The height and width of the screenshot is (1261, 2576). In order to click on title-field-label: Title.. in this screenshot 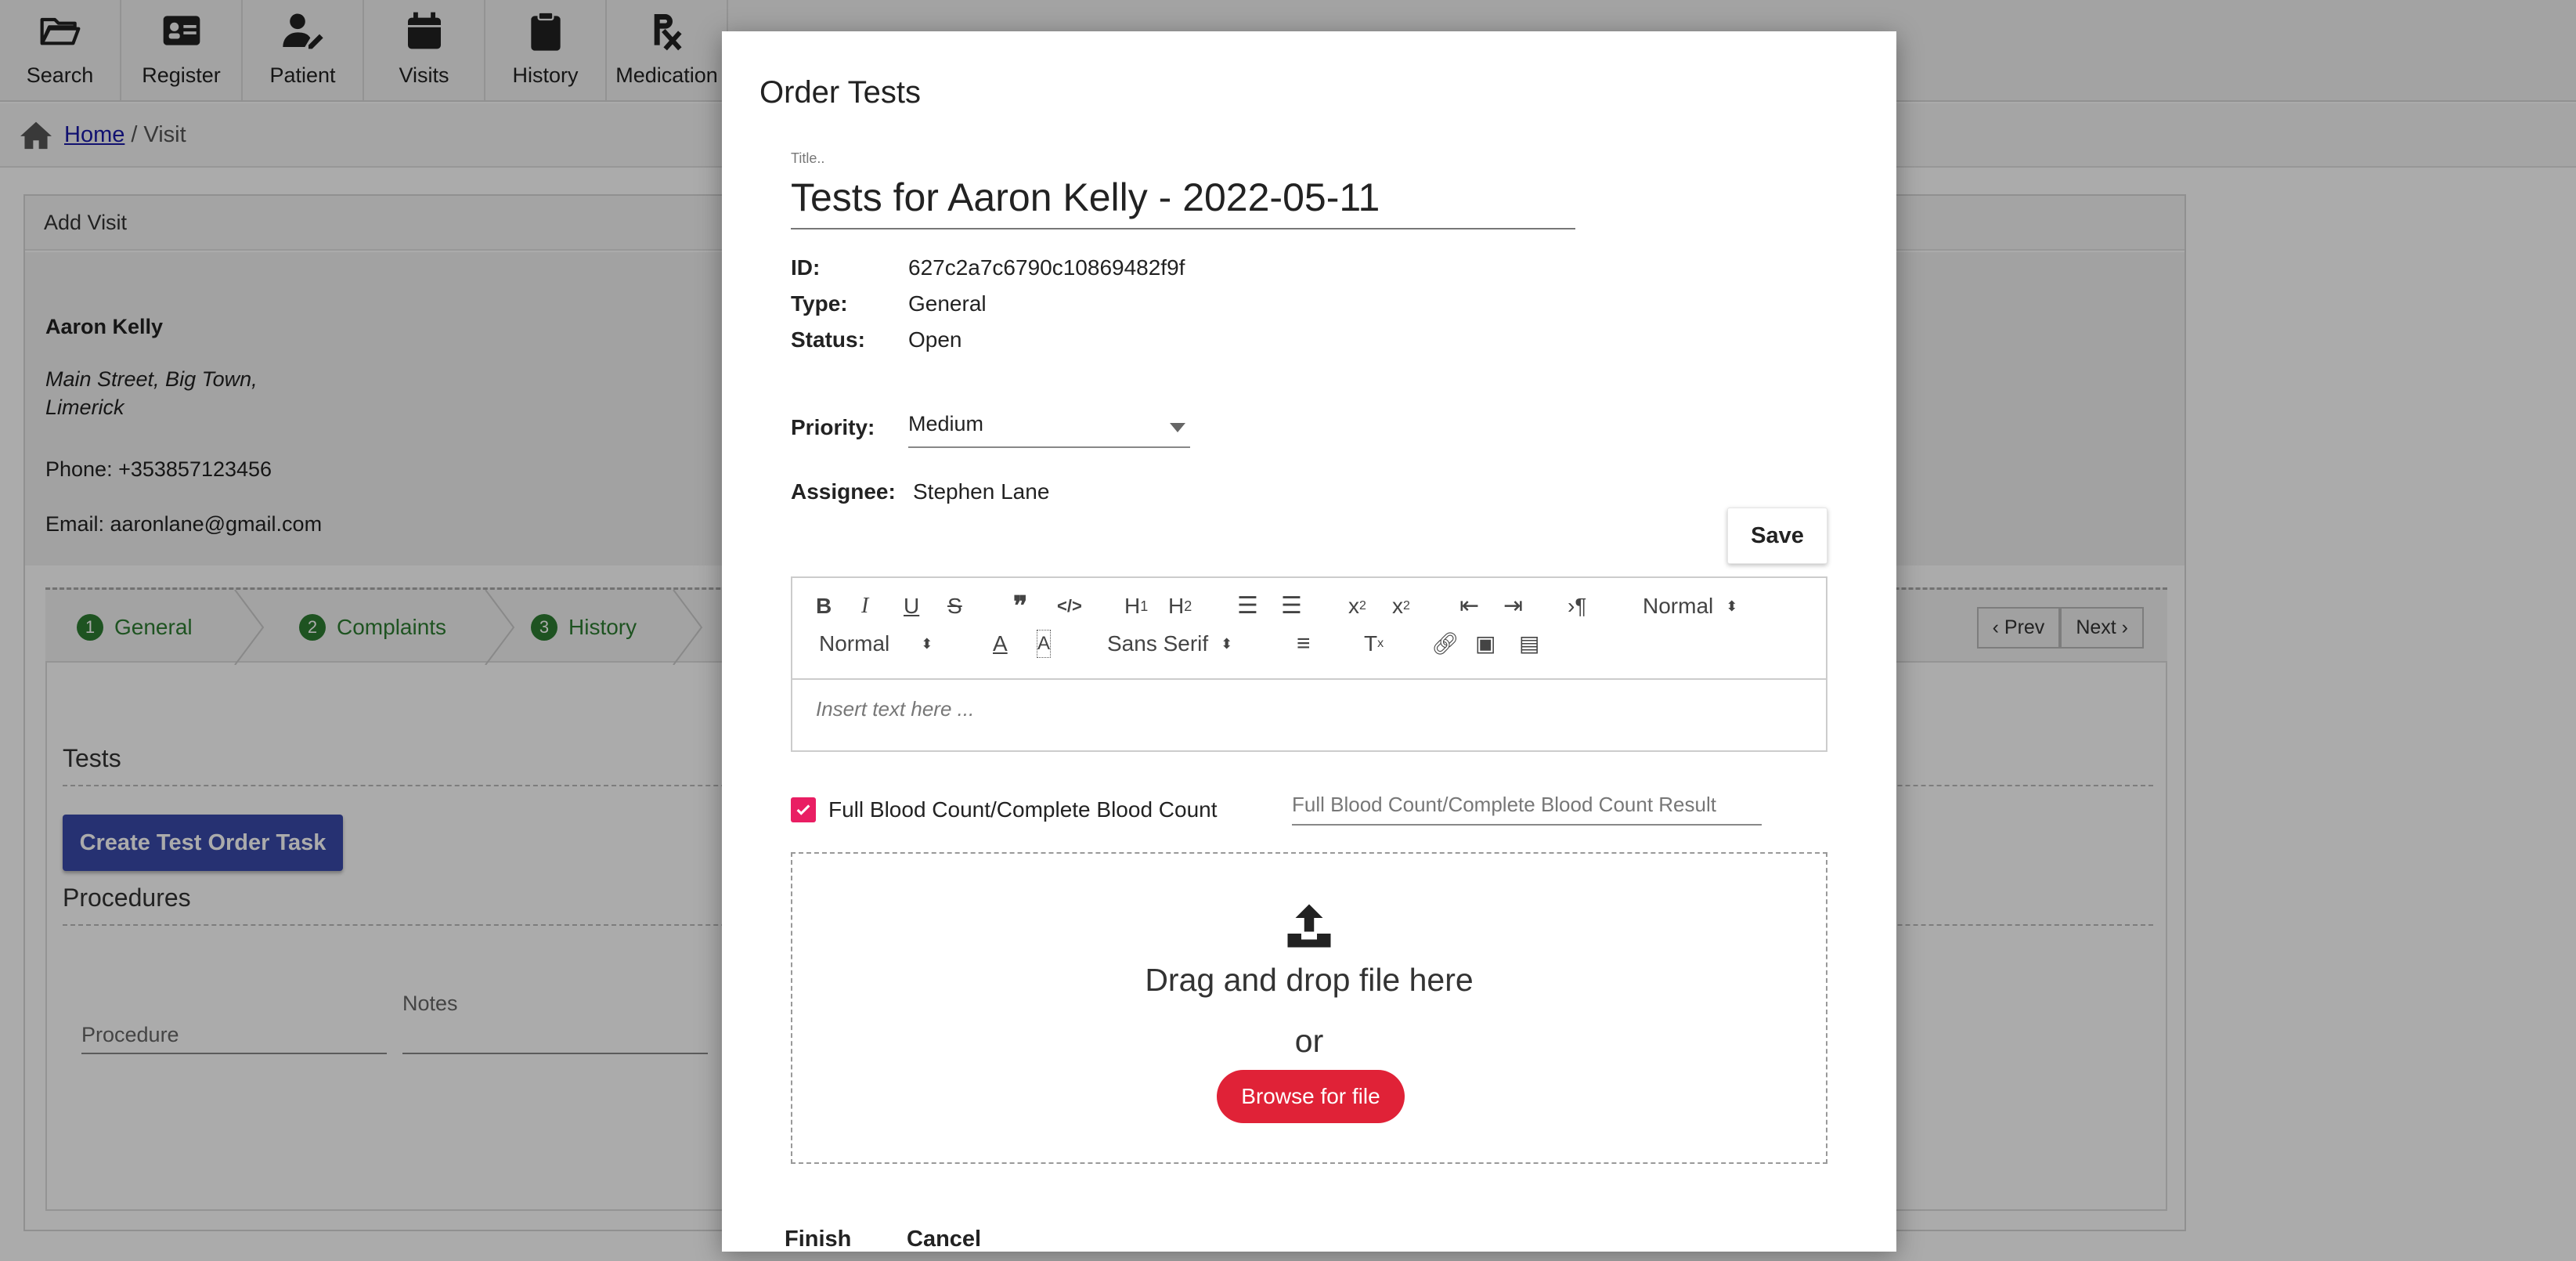, I will do `click(808, 158)`.